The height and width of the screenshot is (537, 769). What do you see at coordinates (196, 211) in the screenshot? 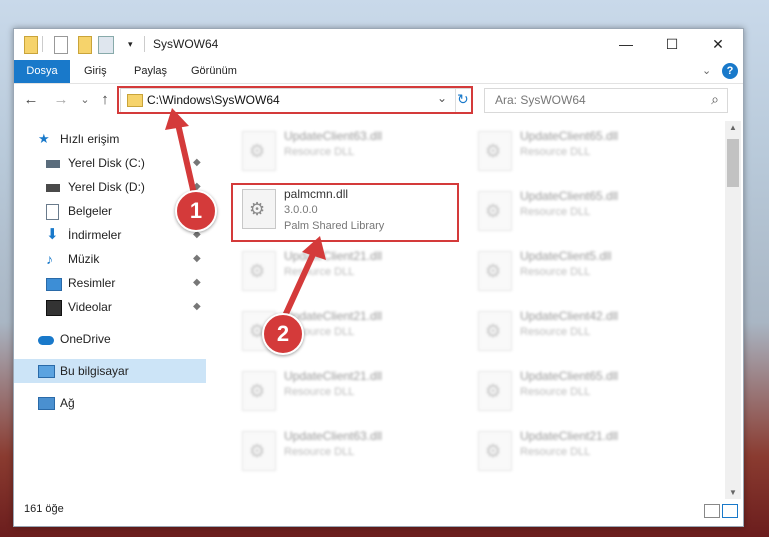
I see `callout-1: 1` at bounding box center [196, 211].